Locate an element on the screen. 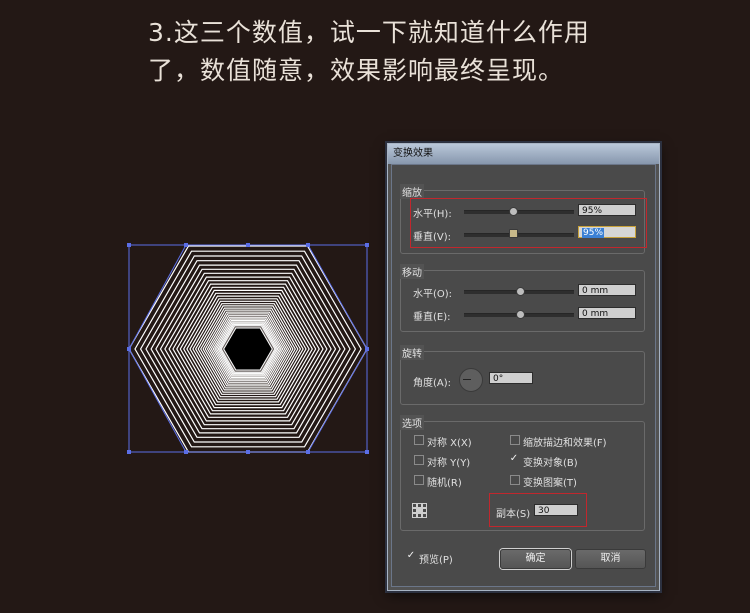 The height and width of the screenshot is (613, 750). scale-vertical-field: 95% is located at coordinates (607, 232).